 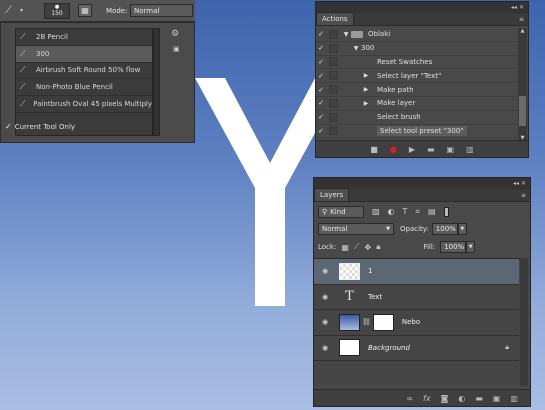 I want to click on play-icon: ▶, so click(x=412, y=149).